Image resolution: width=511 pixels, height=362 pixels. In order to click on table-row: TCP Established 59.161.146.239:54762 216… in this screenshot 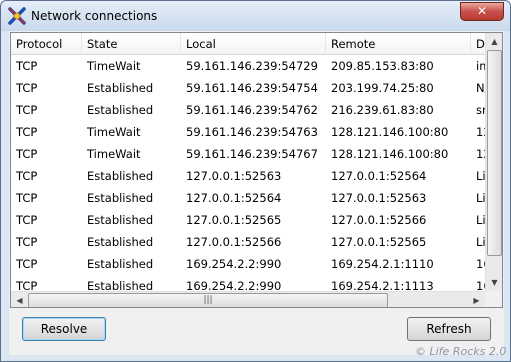, I will do `click(248, 110)`.